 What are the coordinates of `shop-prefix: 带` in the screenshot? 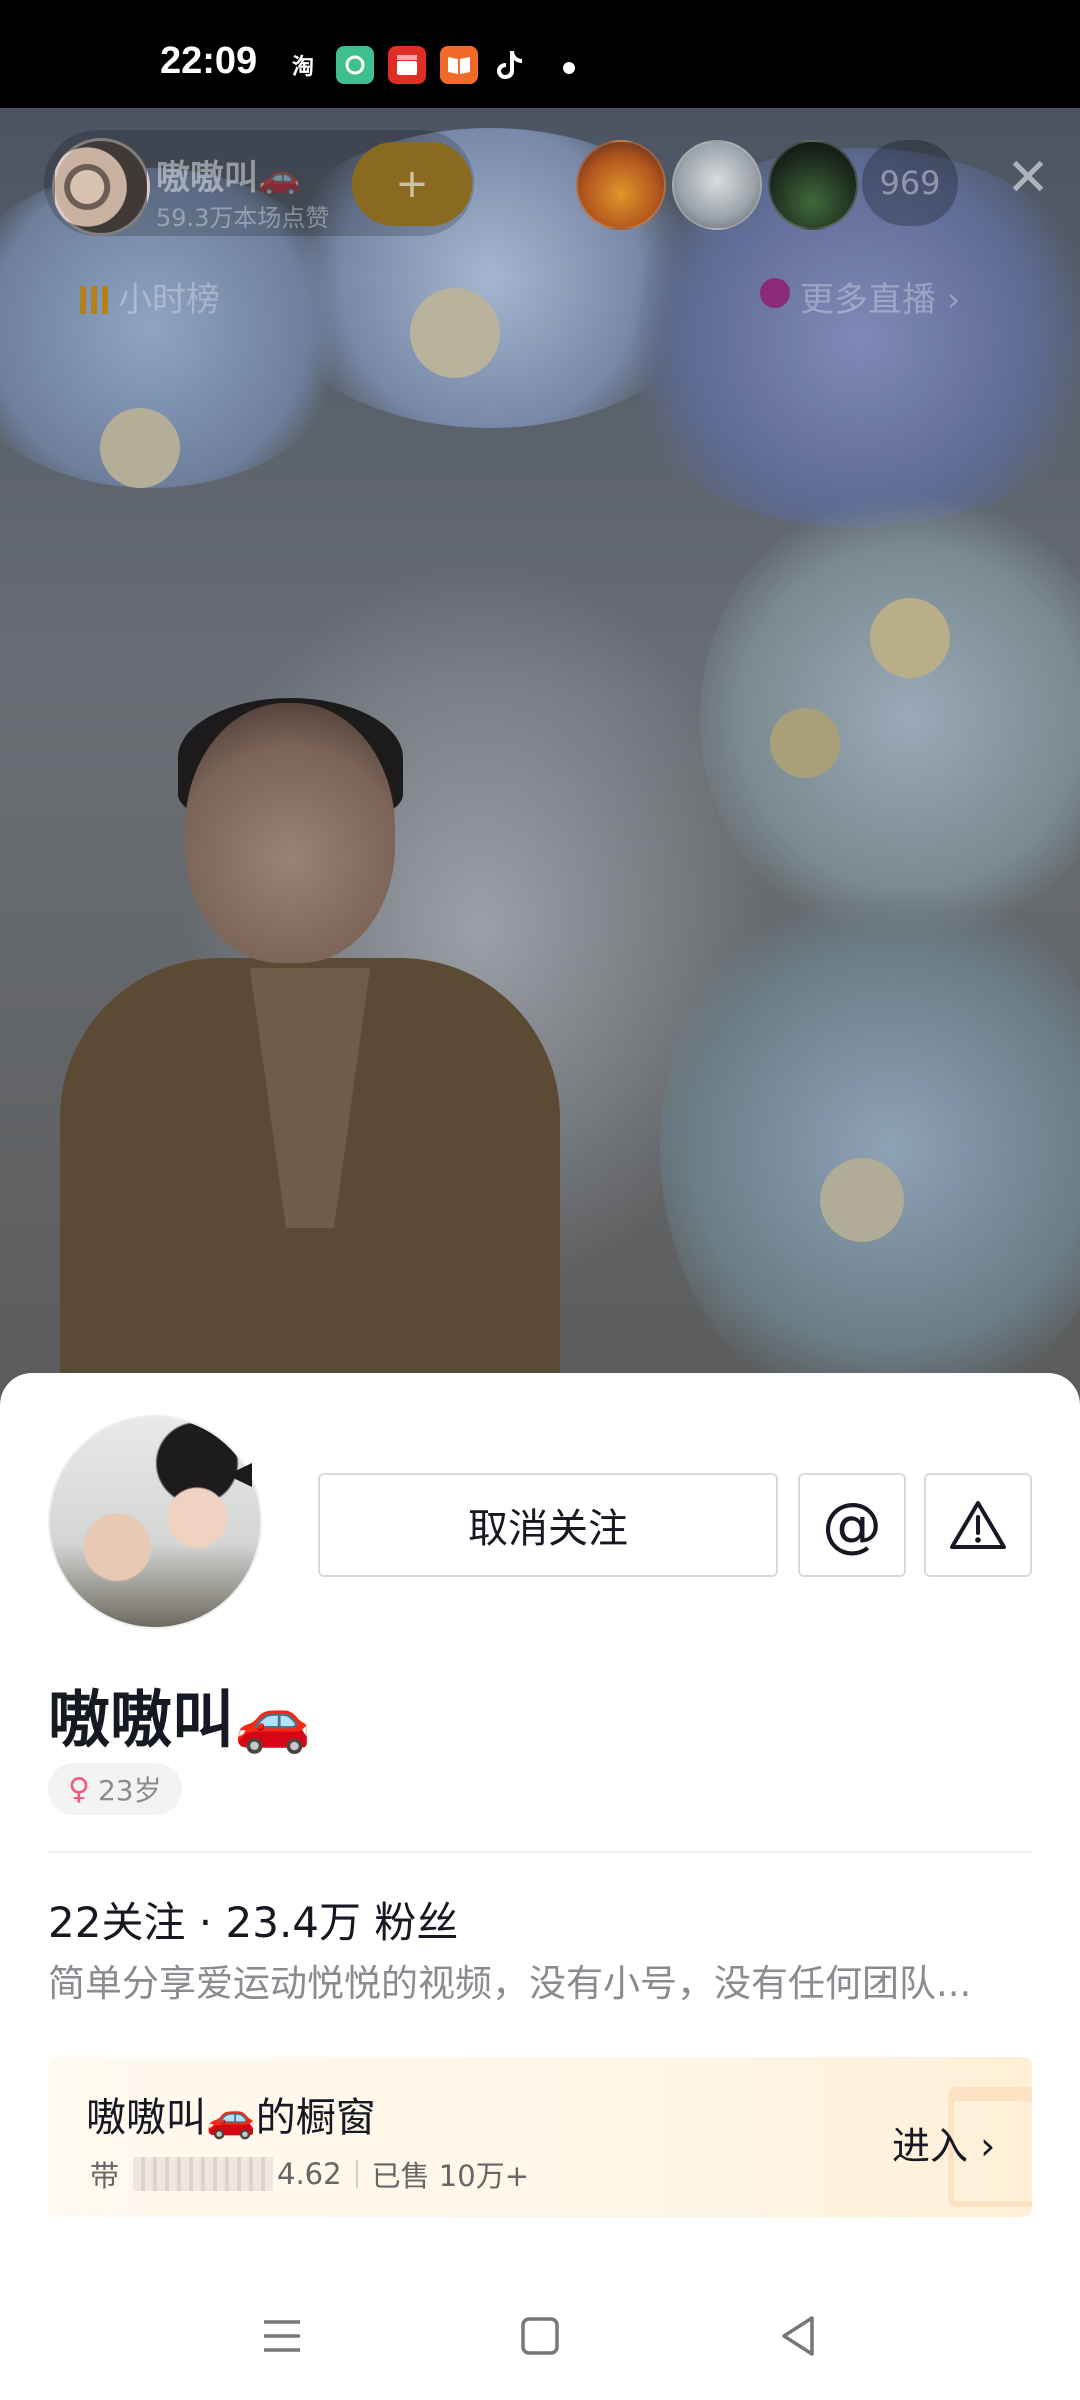 It's located at (105, 2176).